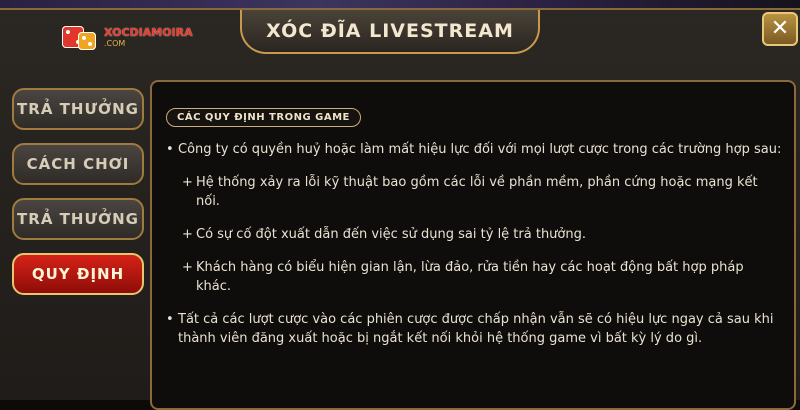  Describe the element at coordinates (78, 164) in the screenshot. I see `sidebar-item-cach-choi: CÁCH CHƠI` at that location.